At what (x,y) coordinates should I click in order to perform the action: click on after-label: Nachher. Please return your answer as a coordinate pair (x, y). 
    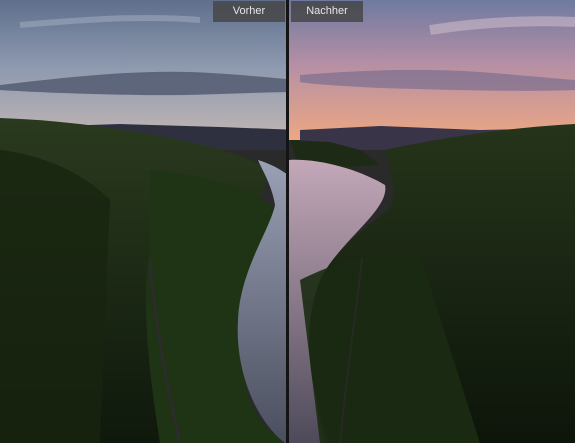
    Looking at the image, I should click on (327, 11).